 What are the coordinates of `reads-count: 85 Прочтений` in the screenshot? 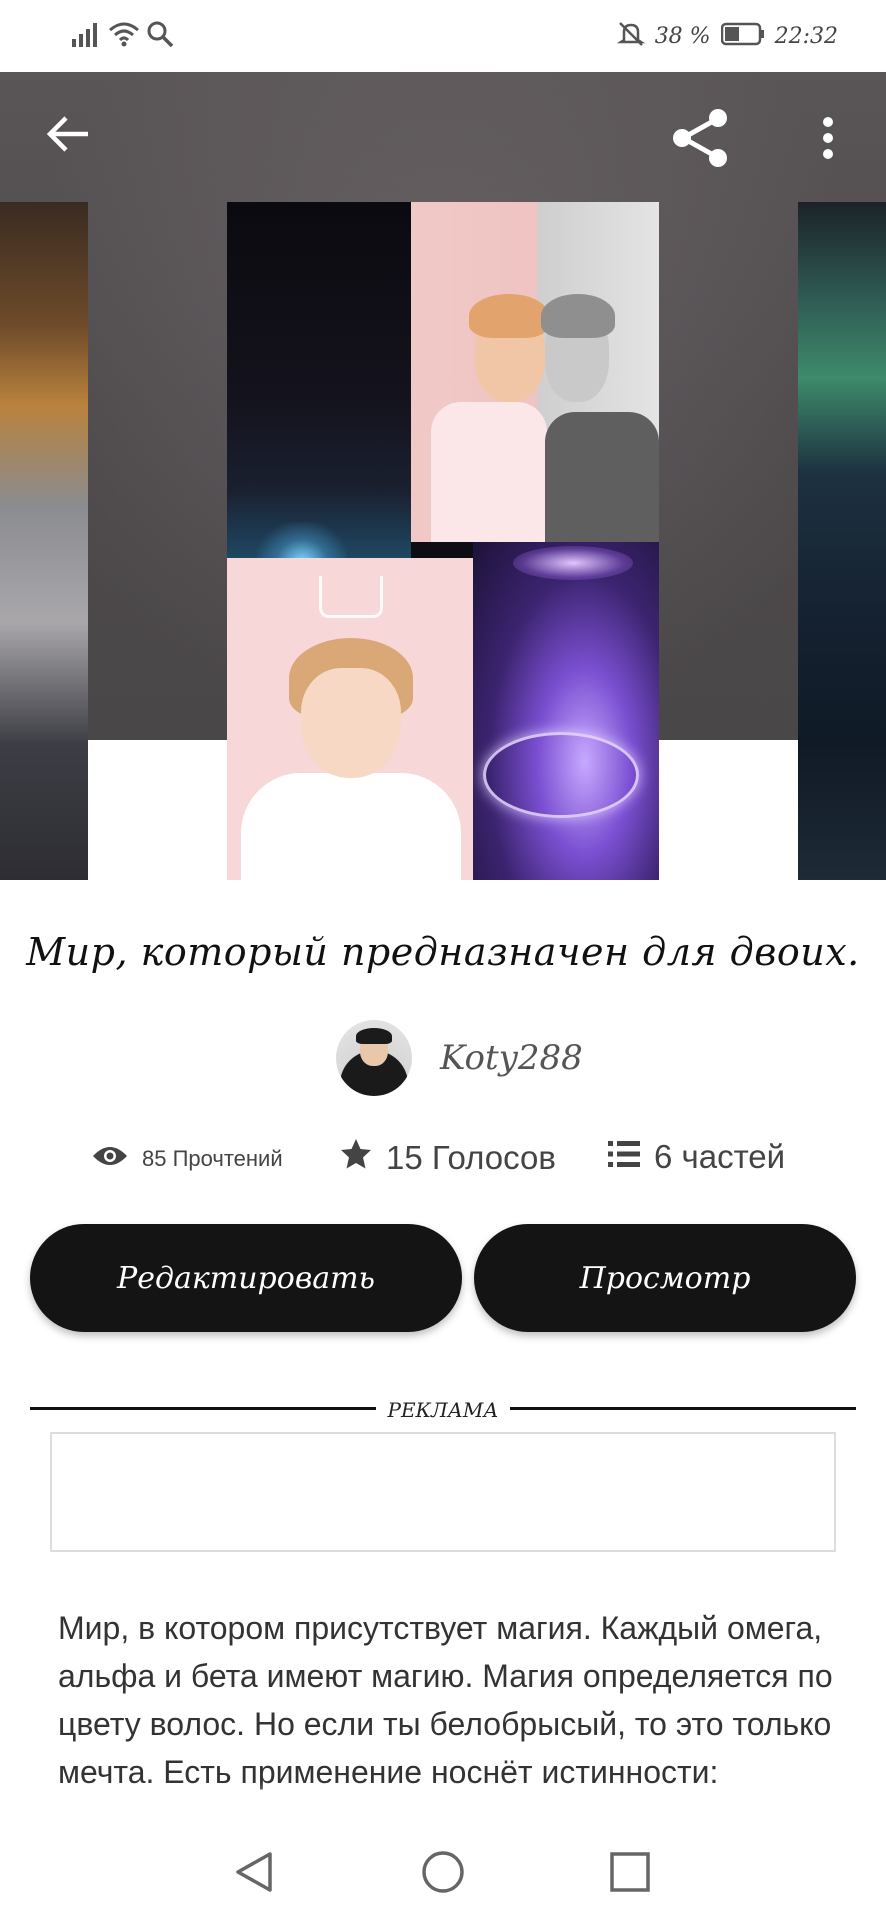 It's located at (212, 1158).